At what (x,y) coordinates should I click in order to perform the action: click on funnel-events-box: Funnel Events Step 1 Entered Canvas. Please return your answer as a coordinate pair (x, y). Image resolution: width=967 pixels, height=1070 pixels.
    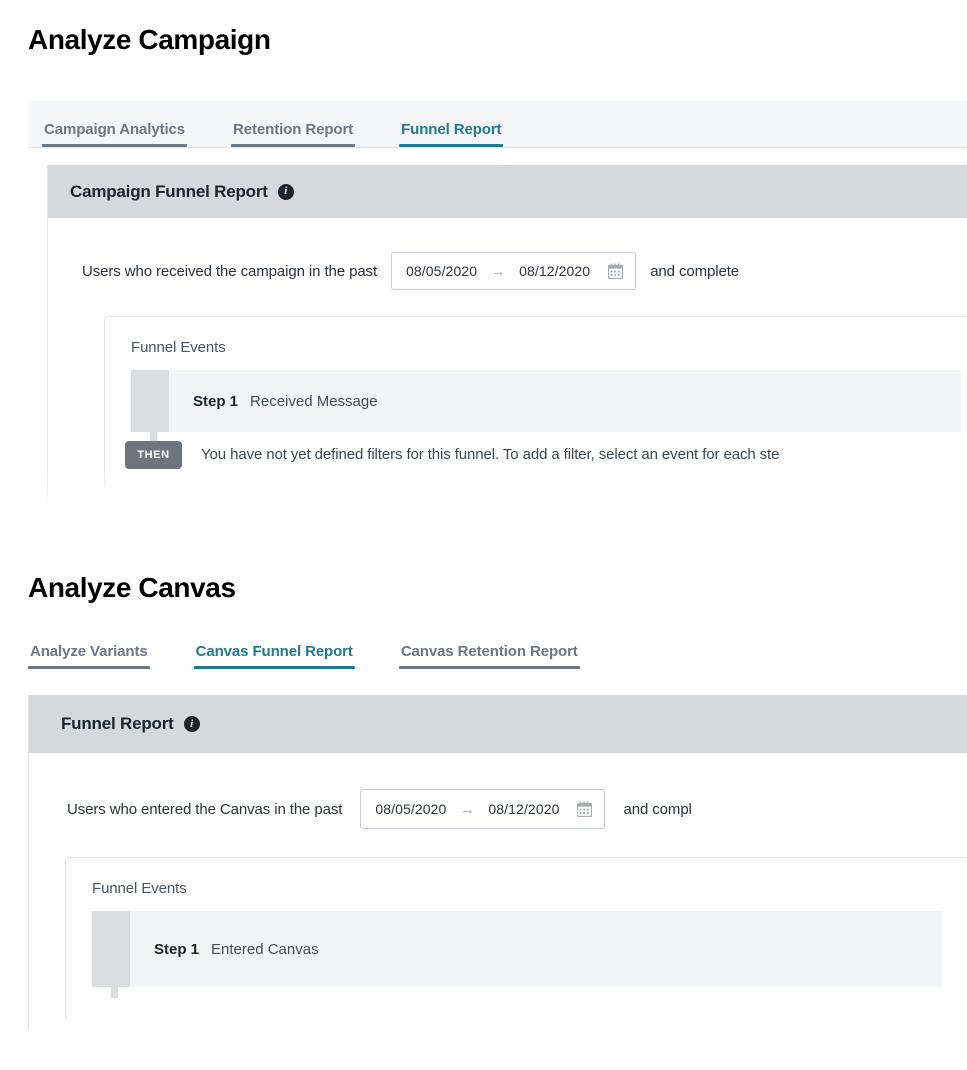
    Looking at the image, I should click on (516, 938).